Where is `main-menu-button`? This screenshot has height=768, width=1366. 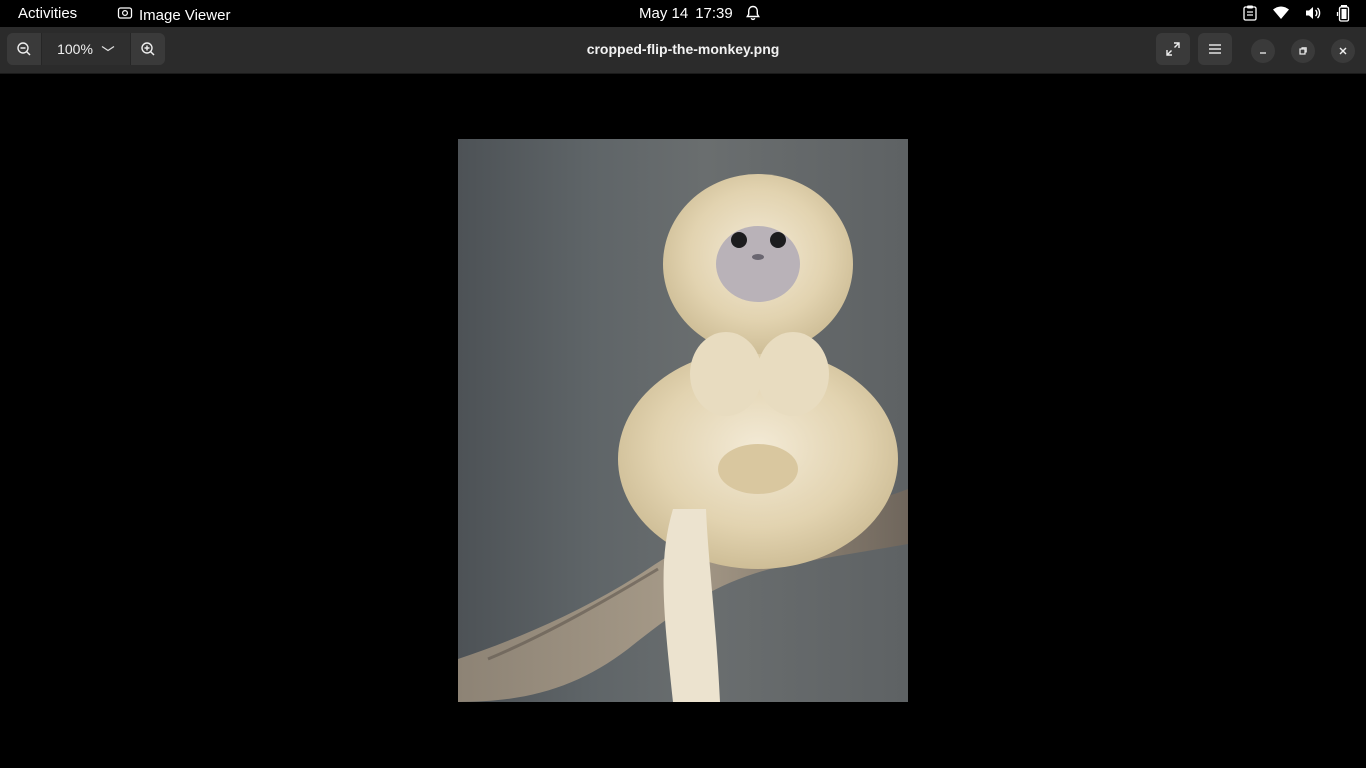 main-menu-button is located at coordinates (1215, 49).